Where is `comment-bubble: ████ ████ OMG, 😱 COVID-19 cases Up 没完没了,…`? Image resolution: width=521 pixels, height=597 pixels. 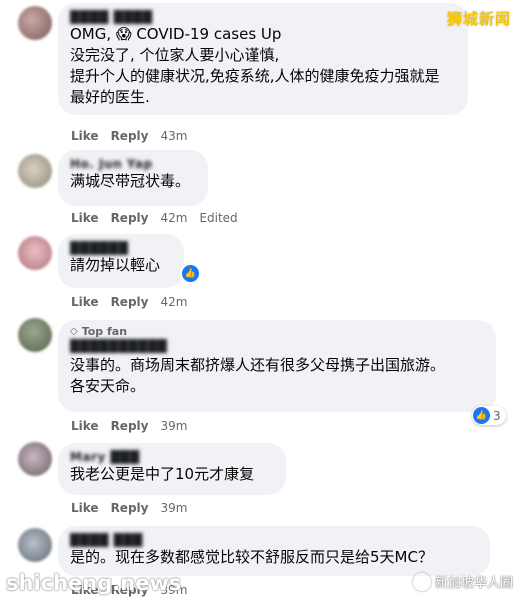
comment-bubble: ████ ████ OMG, 😱 COVID-19 cases Up 没完没了,… is located at coordinates (263, 59).